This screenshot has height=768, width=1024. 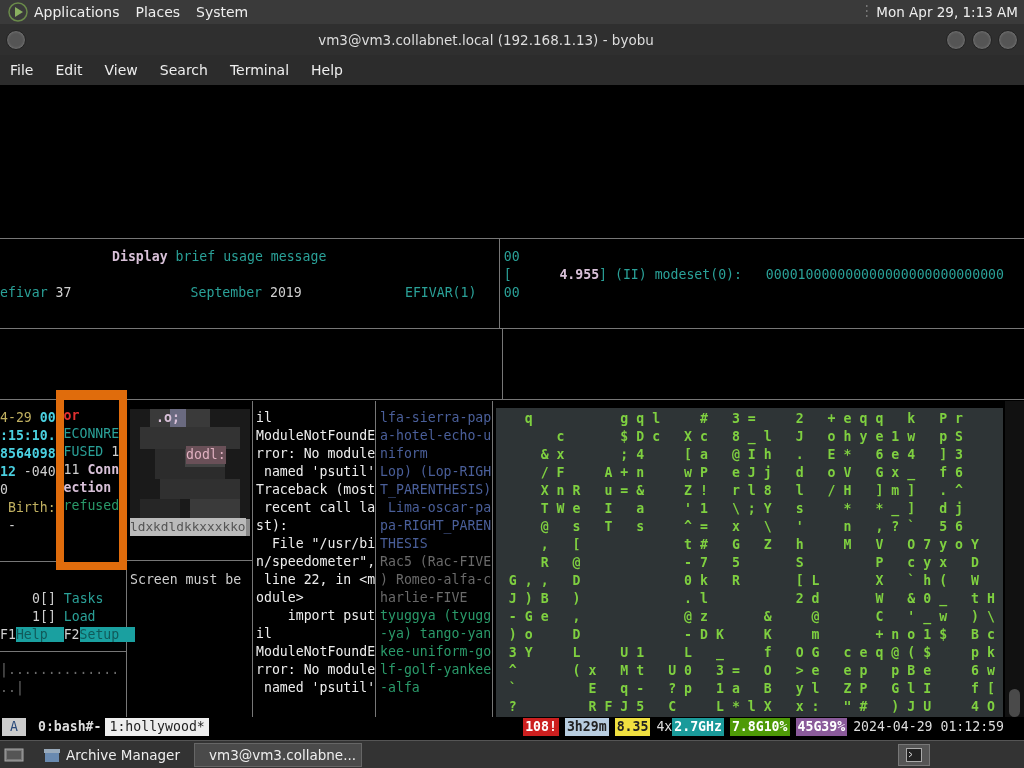 I want to click on panel-menu: Applications, so click(x=77, y=12).